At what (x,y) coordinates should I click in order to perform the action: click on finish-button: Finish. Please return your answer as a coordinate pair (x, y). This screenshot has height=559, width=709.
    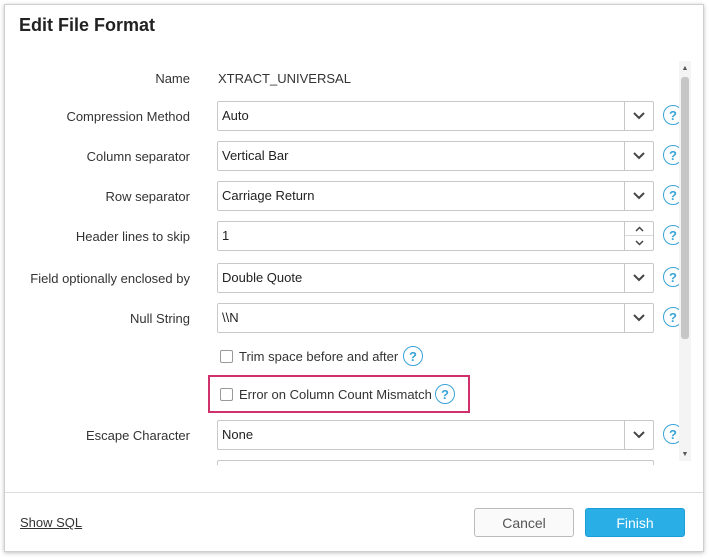
    Looking at the image, I should click on (635, 522).